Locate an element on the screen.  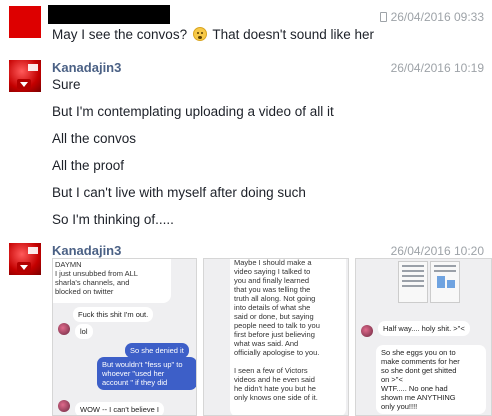
chat-bubble: lol is located at coordinates (84, 331).